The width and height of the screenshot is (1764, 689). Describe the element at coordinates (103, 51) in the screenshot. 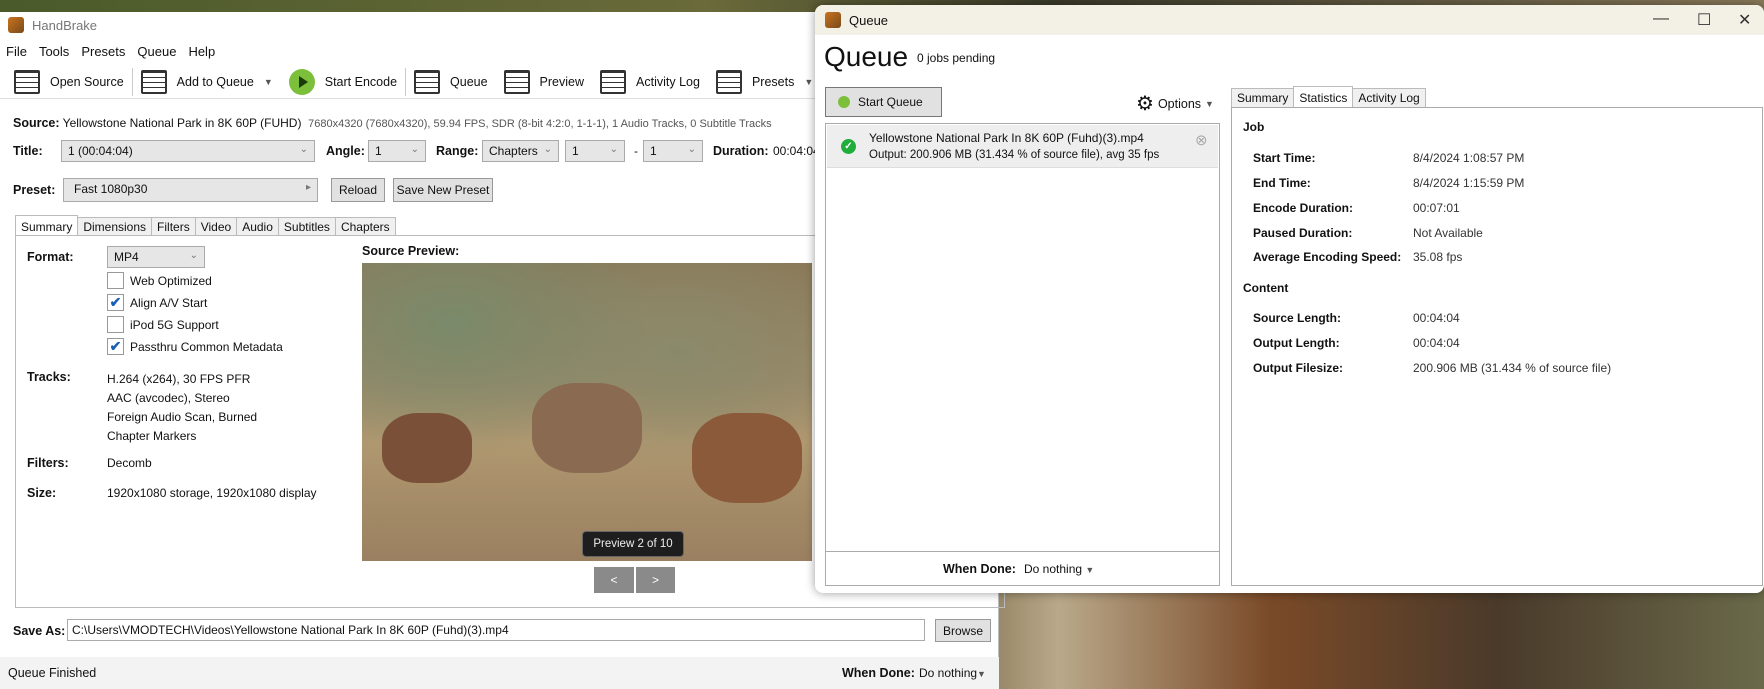

I see `menu-presets: Presets` at that location.